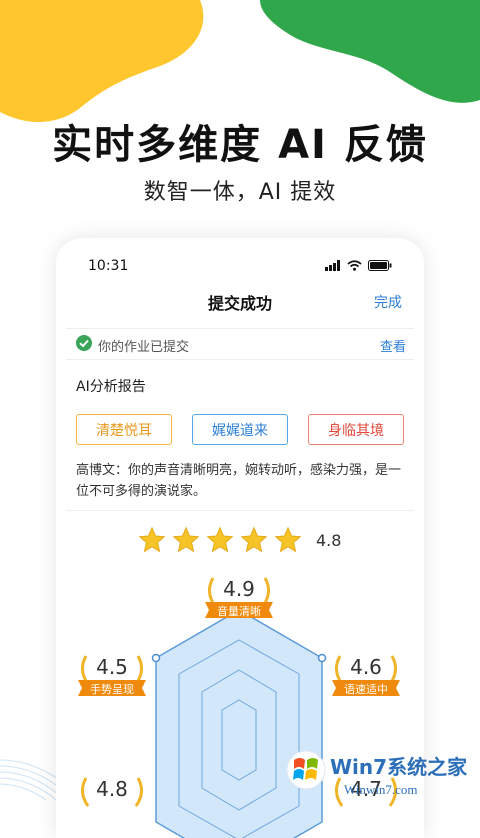  What do you see at coordinates (112, 689) in the screenshot?
I see `label-gesture: 手势呈现` at bounding box center [112, 689].